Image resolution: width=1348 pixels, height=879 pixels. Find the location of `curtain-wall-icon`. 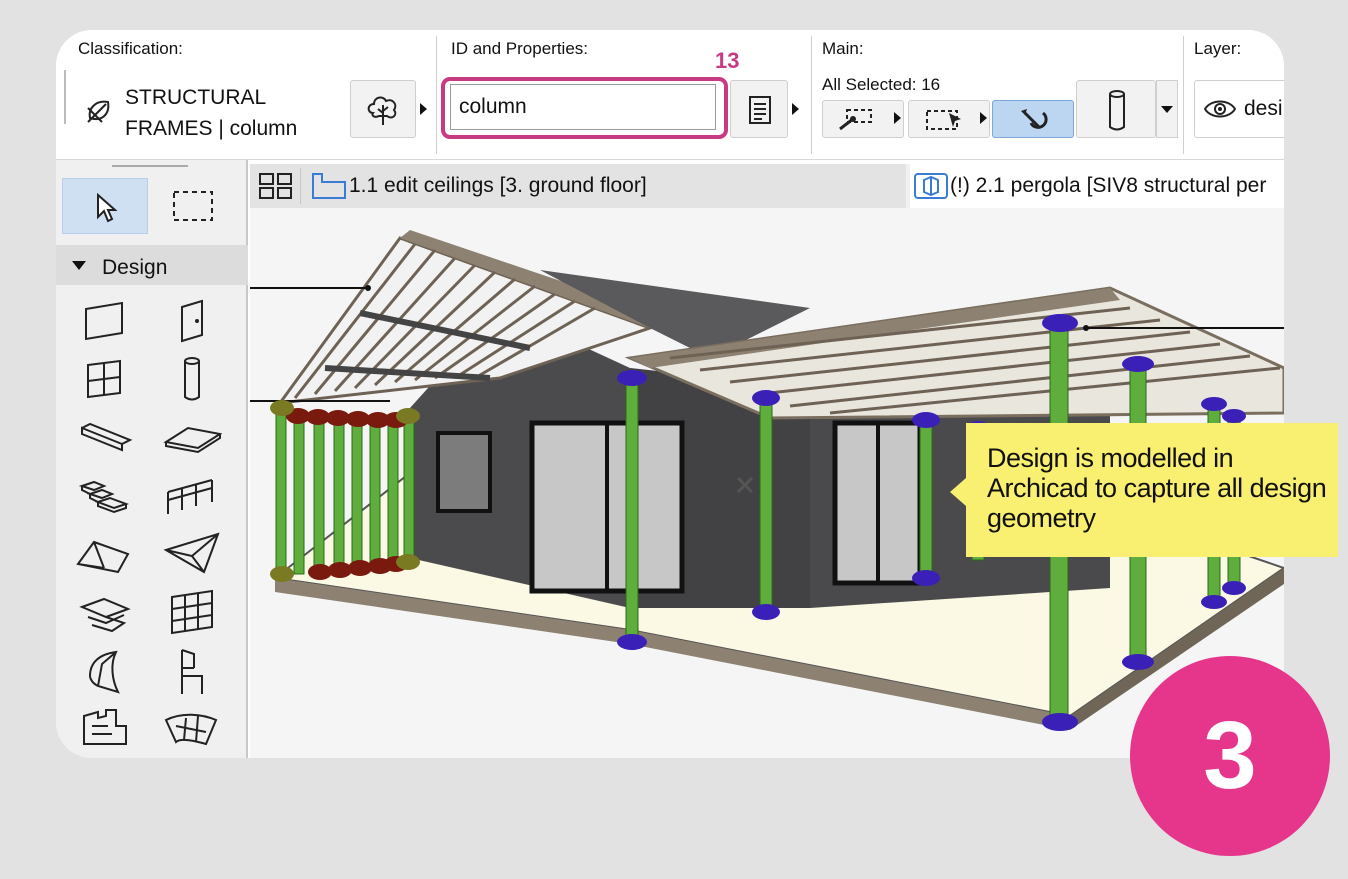

curtain-wall-icon is located at coordinates (192, 612).